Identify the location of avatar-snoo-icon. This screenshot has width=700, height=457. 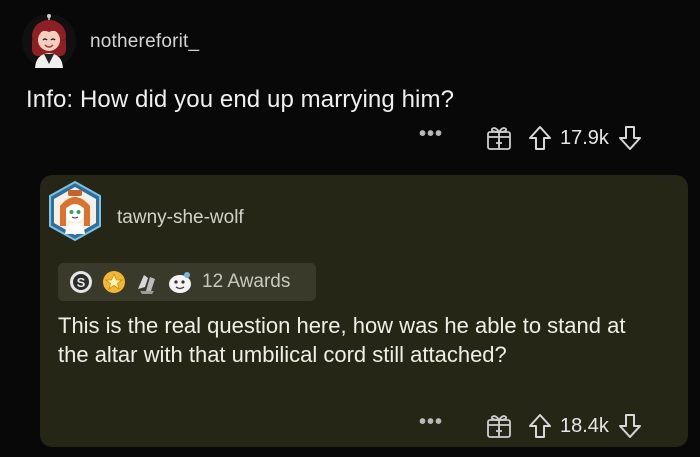
(75, 211).